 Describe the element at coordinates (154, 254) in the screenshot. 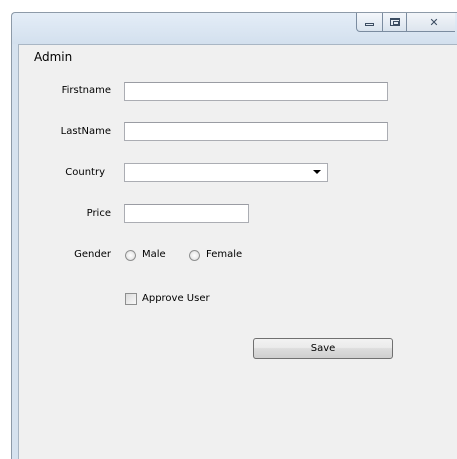

I see `gender-male-label: Male` at that location.